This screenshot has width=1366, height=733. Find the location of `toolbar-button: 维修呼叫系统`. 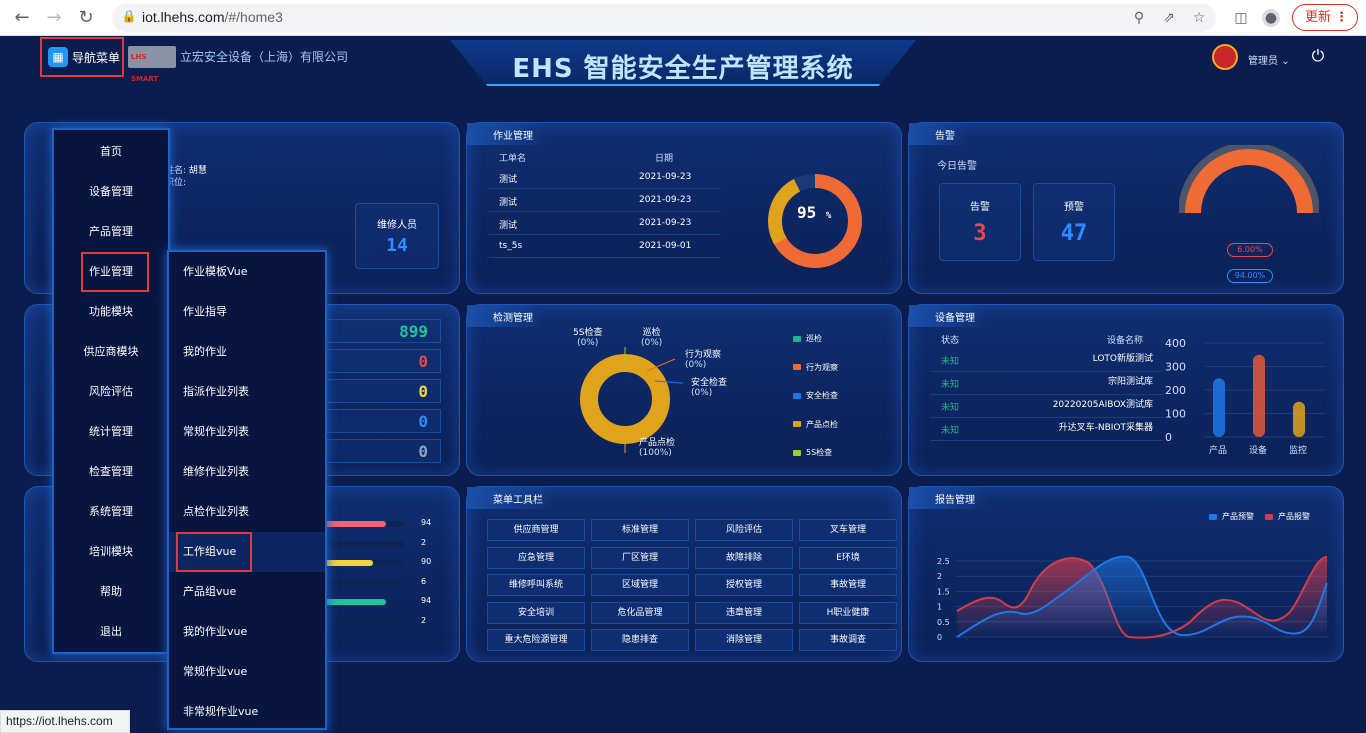

toolbar-button: 维修呼叫系统 is located at coordinates (536, 585).